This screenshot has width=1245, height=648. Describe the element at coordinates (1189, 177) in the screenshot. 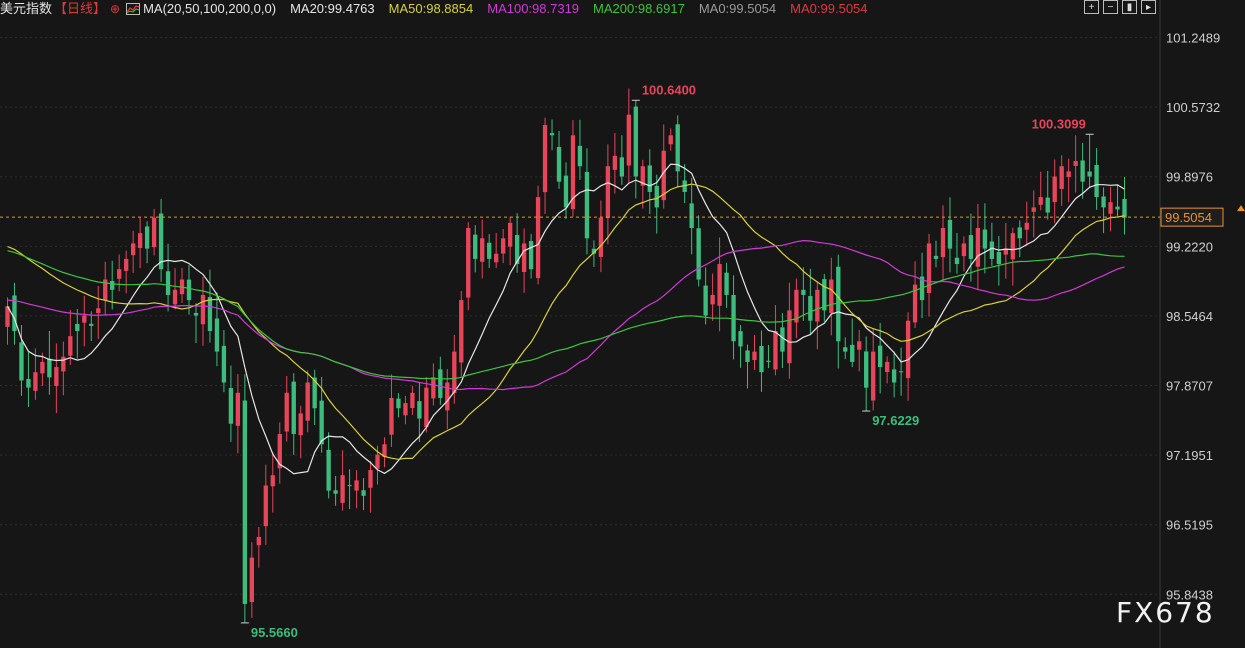

I see `y-tick-label: 99.8976` at that location.